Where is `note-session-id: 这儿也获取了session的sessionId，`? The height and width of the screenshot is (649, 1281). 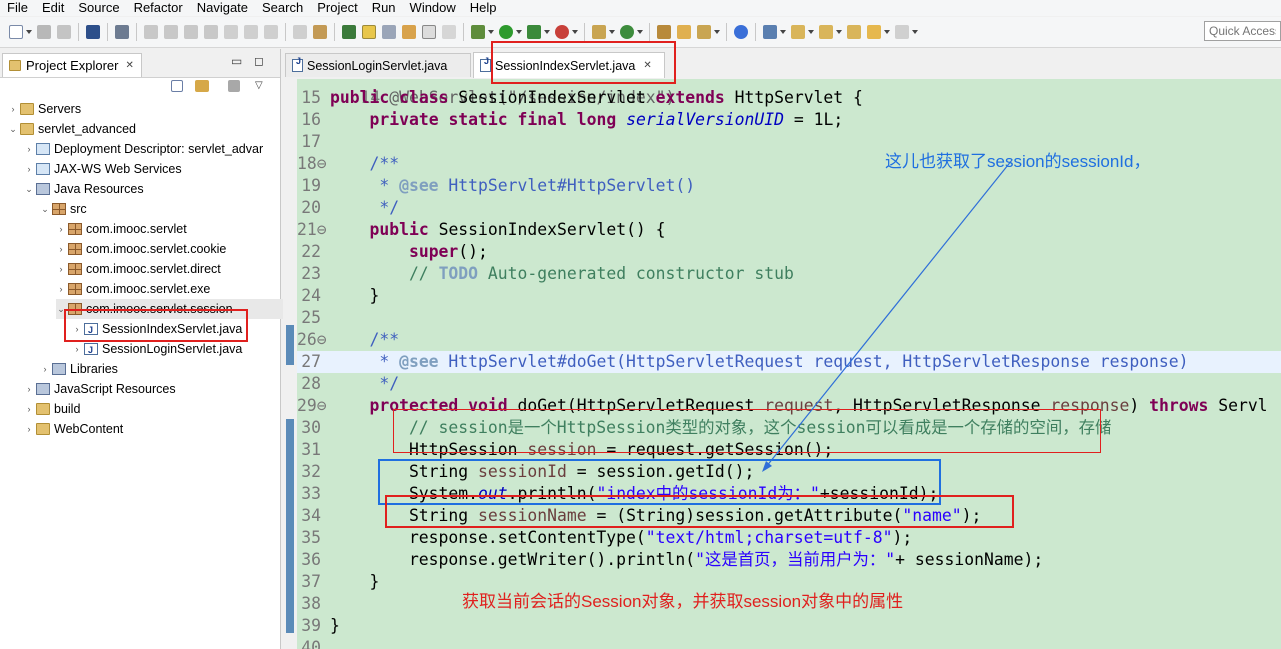
note-session-id: 这儿也获取了session的sessionId， is located at coordinates (1018, 161).